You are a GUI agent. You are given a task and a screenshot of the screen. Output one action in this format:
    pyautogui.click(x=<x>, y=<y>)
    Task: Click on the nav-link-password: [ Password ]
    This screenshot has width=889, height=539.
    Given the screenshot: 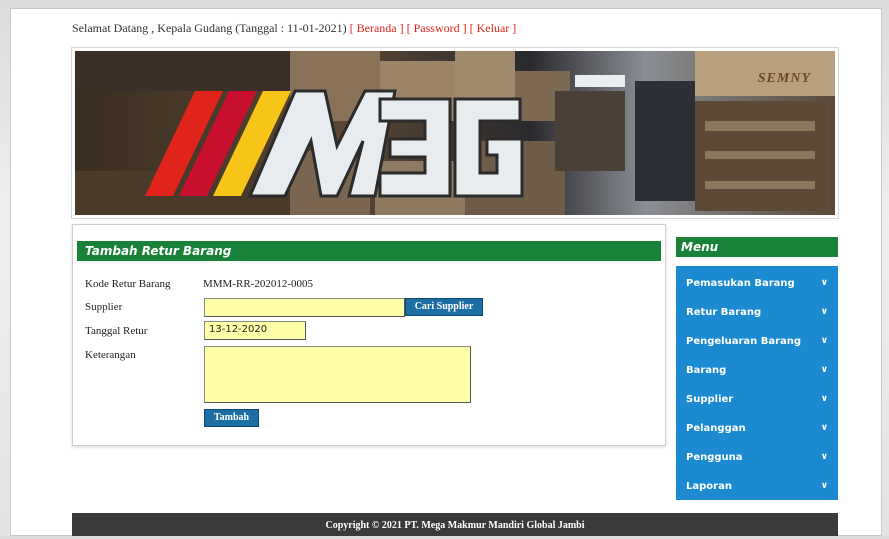 What is the action you would take?
    pyautogui.click(x=437, y=28)
    